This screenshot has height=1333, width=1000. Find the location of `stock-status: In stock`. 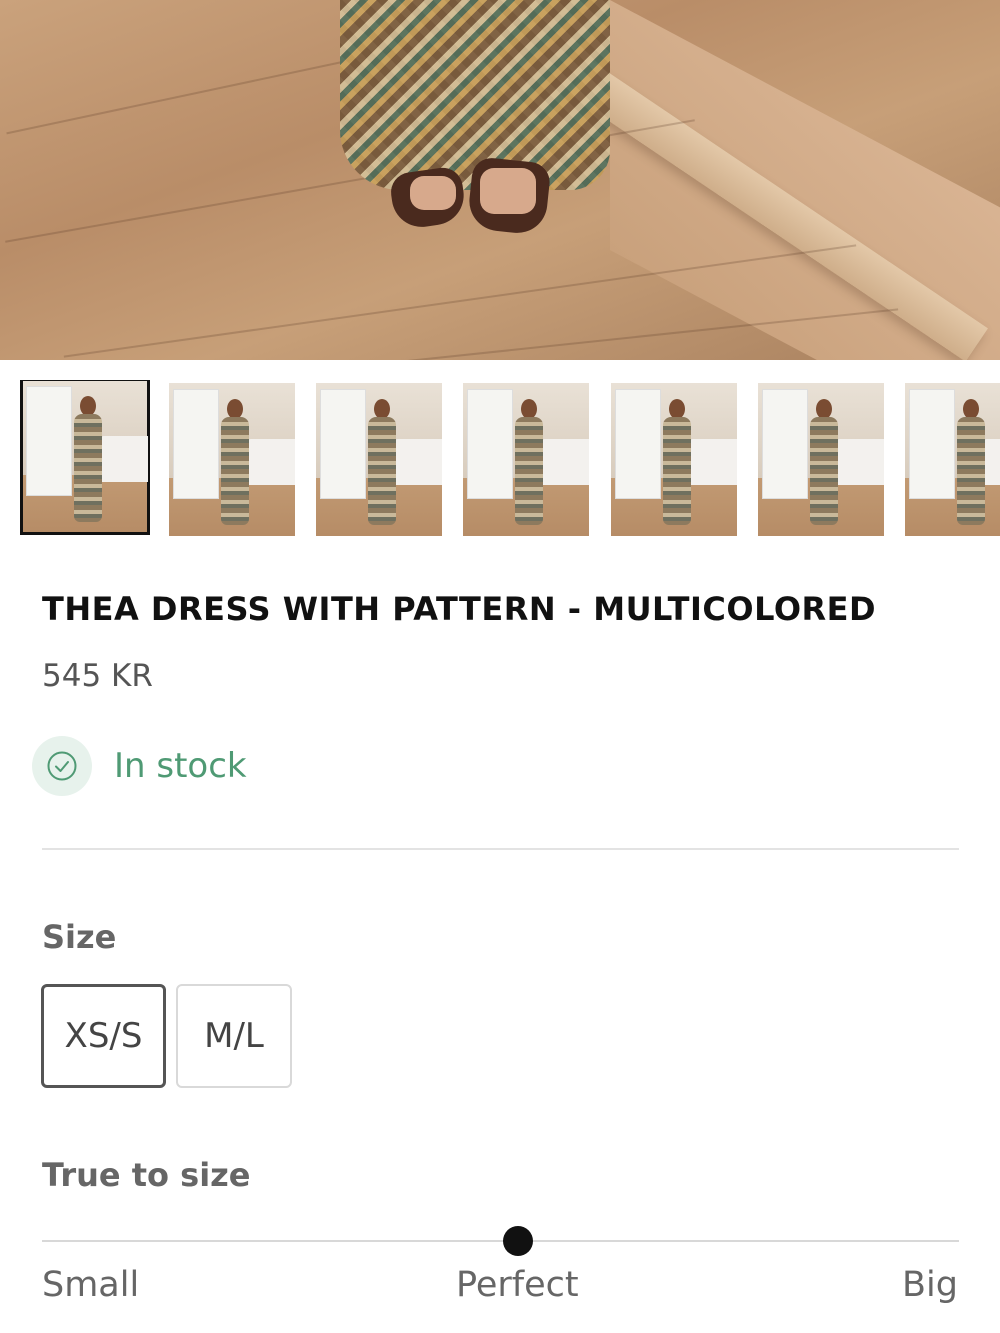

stock-status: In stock is located at coordinates (139, 766).